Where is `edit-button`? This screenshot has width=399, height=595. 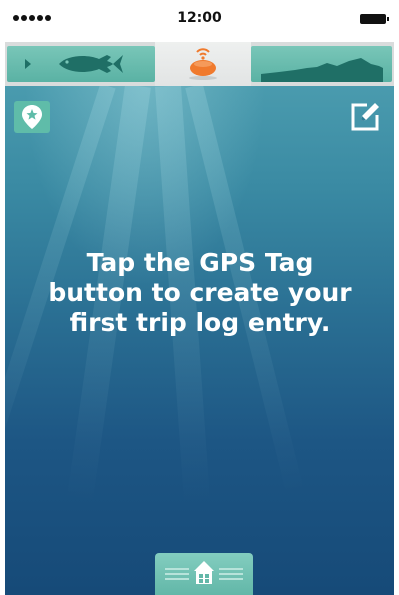
edit-button is located at coordinates (365, 117).